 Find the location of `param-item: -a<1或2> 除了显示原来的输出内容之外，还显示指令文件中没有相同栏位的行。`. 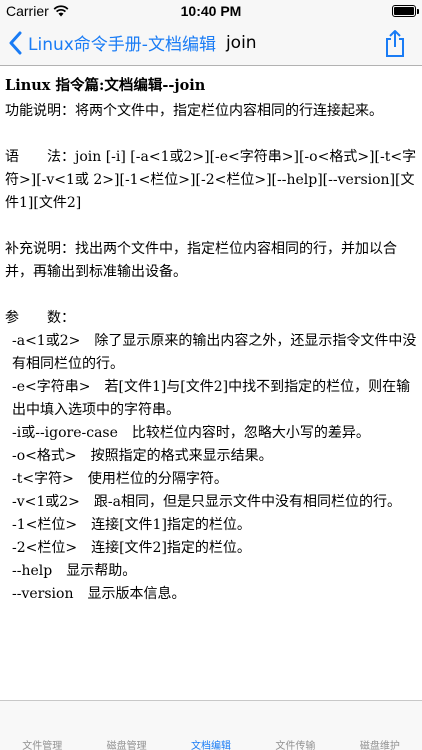

param-item: -a<1或2> 除了显示原来的输出内容之外，还显示指令文件中没有相同栏位的行。 is located at coordinates (214, 352).